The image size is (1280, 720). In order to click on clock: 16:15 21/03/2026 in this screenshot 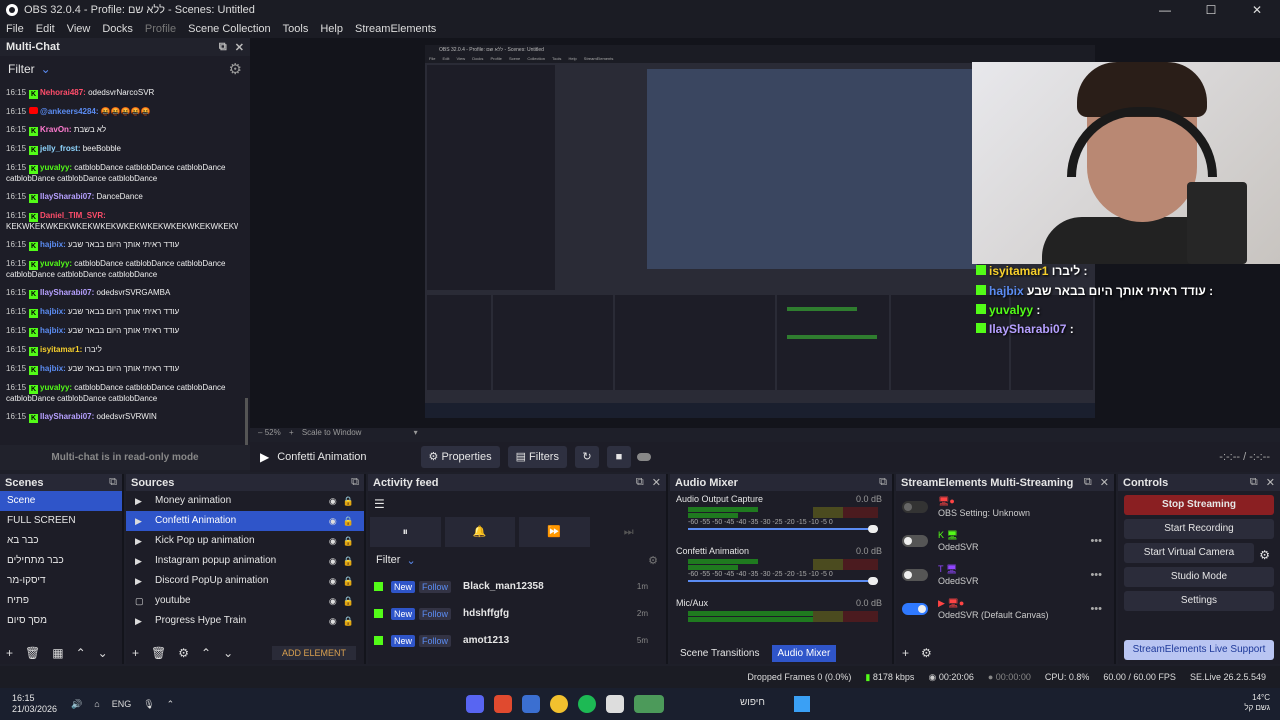, I will do `click(34, 704)`.